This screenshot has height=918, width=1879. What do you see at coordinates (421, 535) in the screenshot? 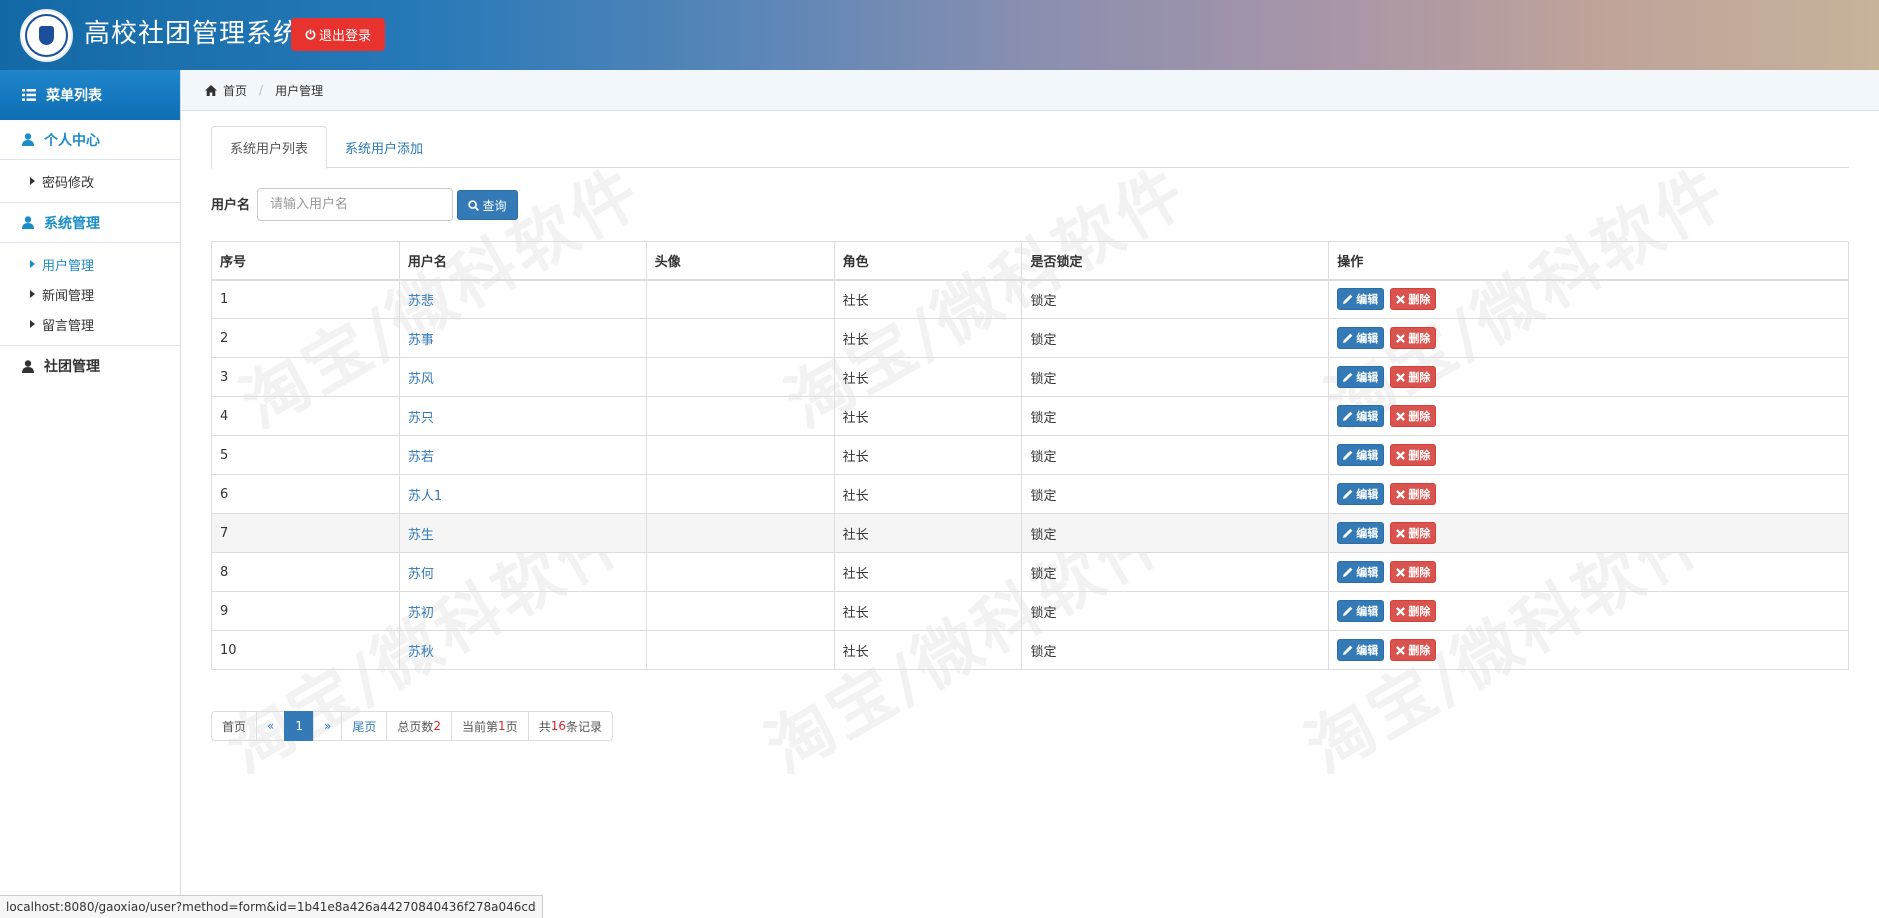
I see `username-link: 苏生` at bounding box center [421, 535].